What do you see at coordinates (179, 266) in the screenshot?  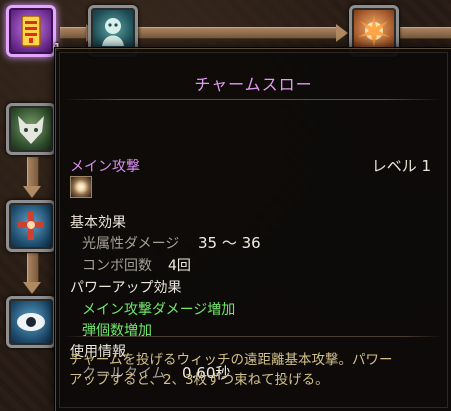 I see `stat-value: 4回` at bounding box center [179, 266].